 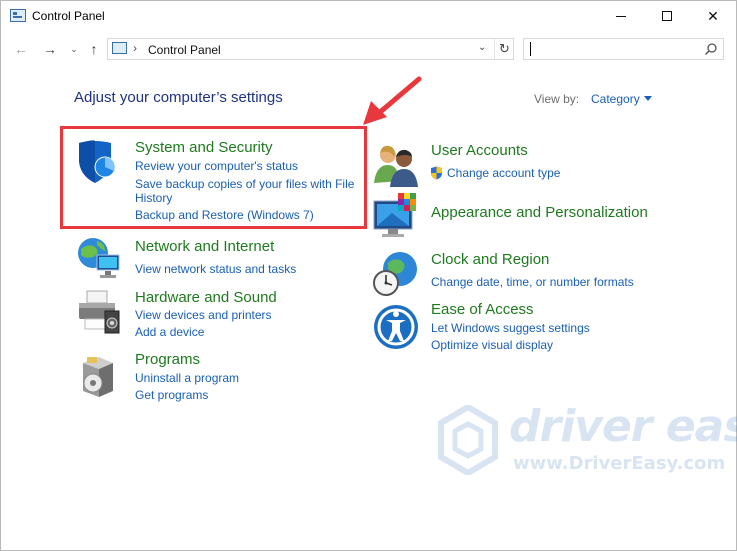 What do you see at coordinates (94, 49) in the screenshot?
I see `up-button: ↑` at bounding box center [94, 49].